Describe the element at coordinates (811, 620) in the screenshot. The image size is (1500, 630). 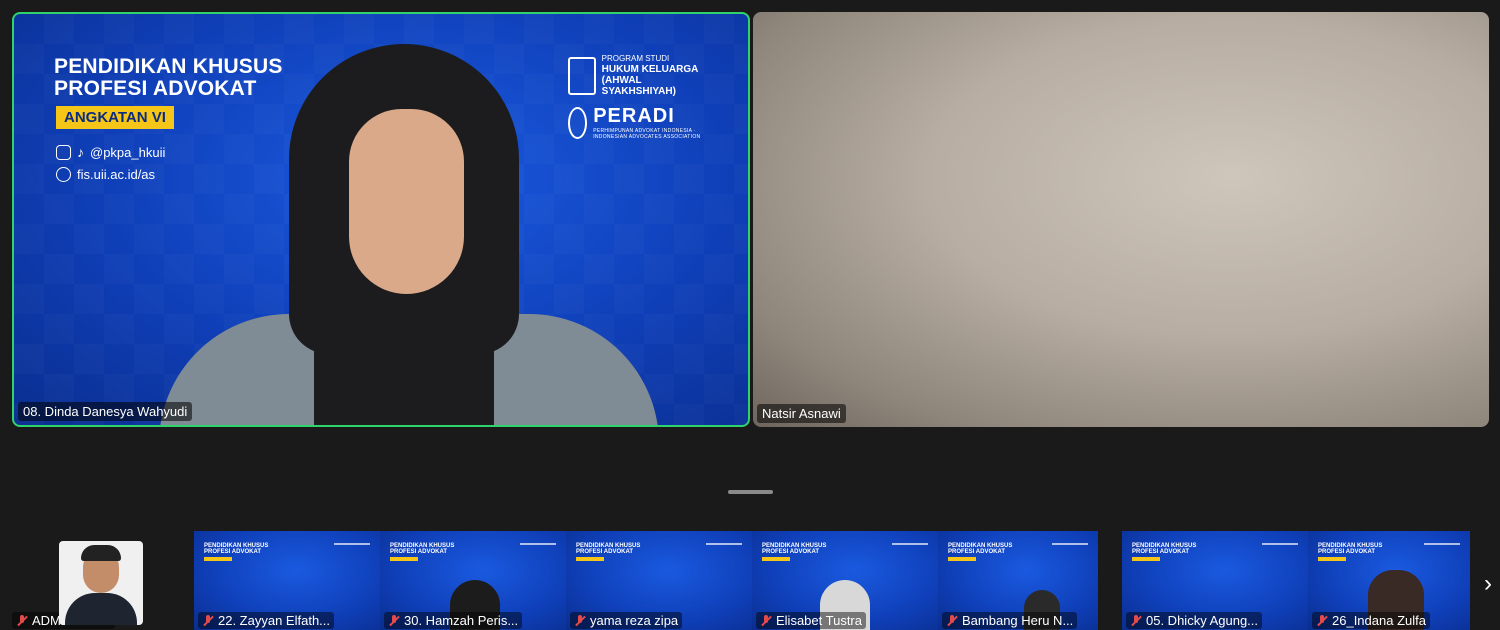
I see `thumbnail-name-label: Elisabet Tustra` at that location.